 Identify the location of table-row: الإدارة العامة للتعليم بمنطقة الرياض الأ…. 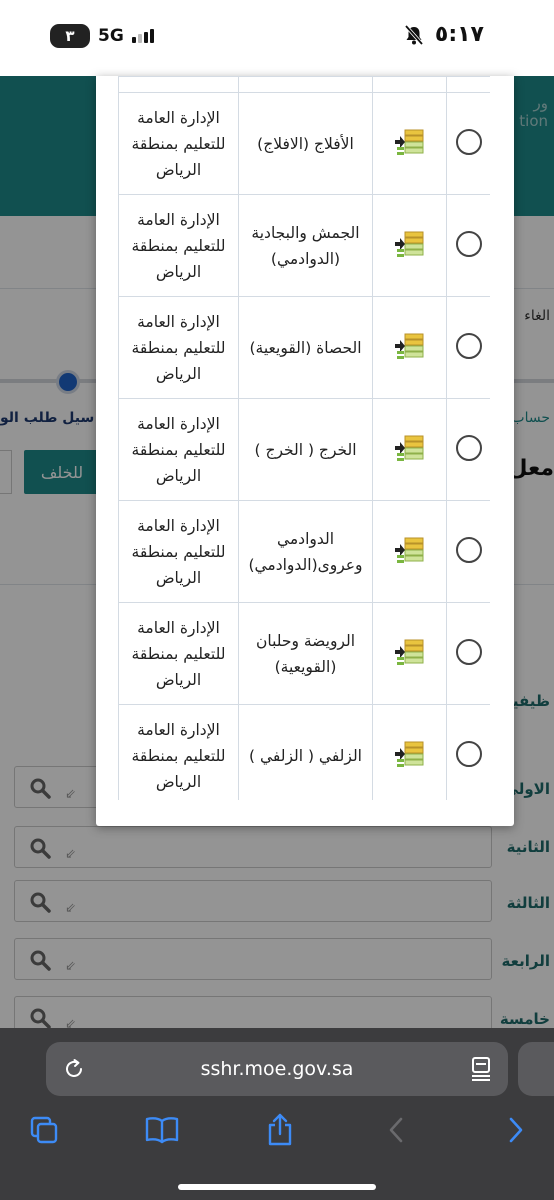
(304, 143).